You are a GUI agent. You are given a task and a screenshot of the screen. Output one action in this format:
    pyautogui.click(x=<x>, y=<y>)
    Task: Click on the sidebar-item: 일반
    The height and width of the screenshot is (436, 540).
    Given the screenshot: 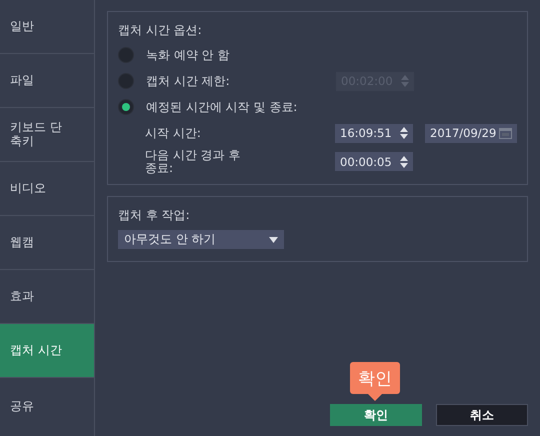 What is the action you would take?
    pyautogui.click(x=47, y=27)
    